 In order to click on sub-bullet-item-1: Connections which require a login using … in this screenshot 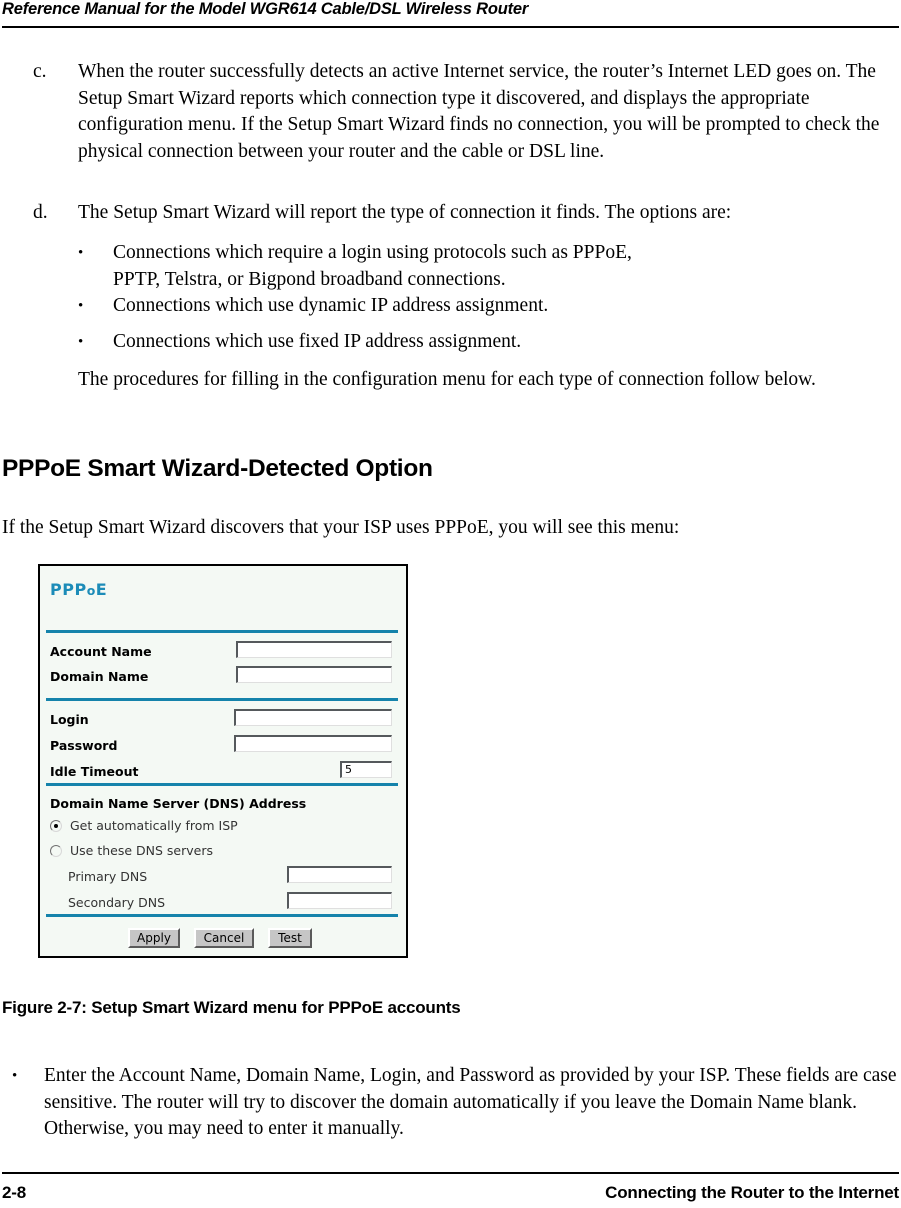, I will do `click(372, 266)`.